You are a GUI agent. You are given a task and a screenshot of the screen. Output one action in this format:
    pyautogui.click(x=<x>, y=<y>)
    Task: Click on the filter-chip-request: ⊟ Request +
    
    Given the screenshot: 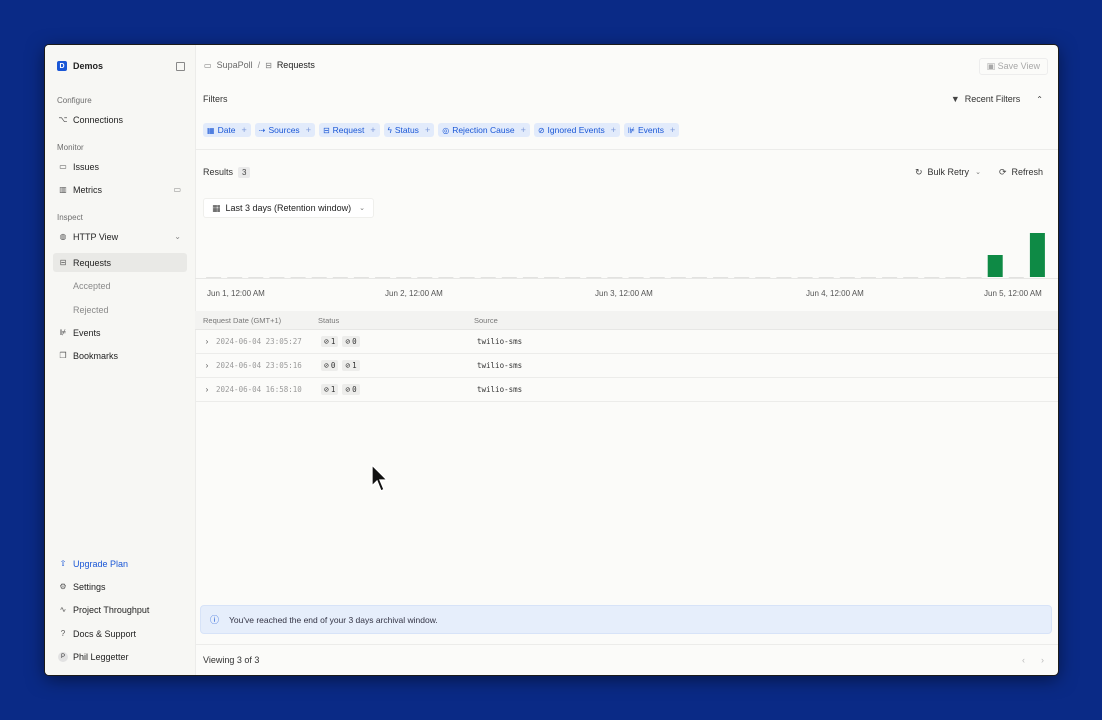 What is the action you would take?
    pyautogui.click(x=349, y=130)
    